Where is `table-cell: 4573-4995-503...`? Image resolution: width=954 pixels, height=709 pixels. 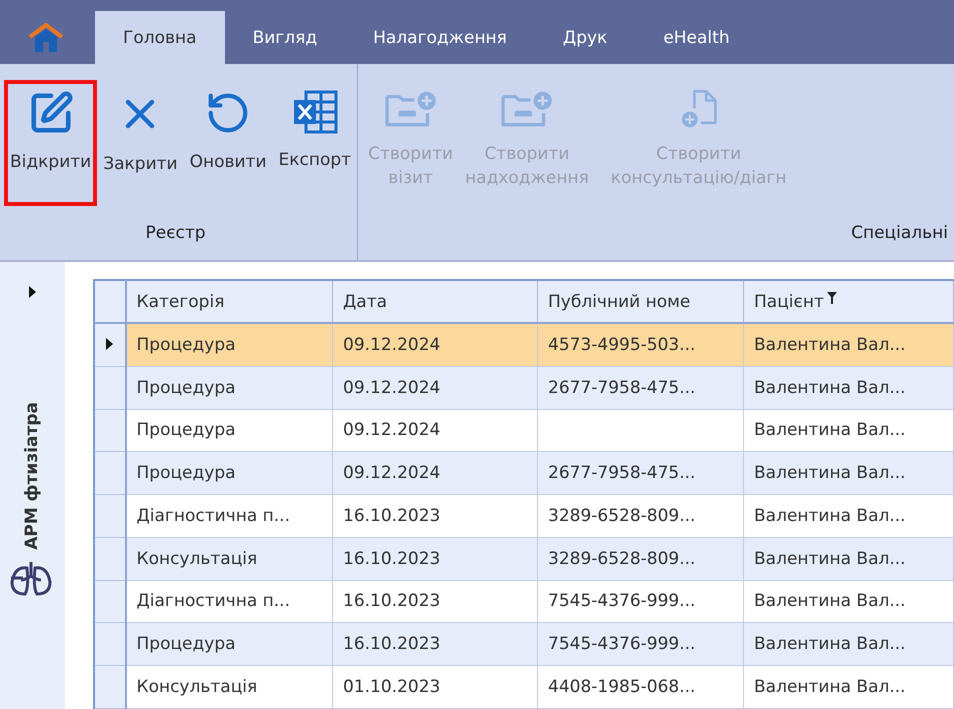
table-cell: 4573-4995-503... is located at coordinates (641, 344).